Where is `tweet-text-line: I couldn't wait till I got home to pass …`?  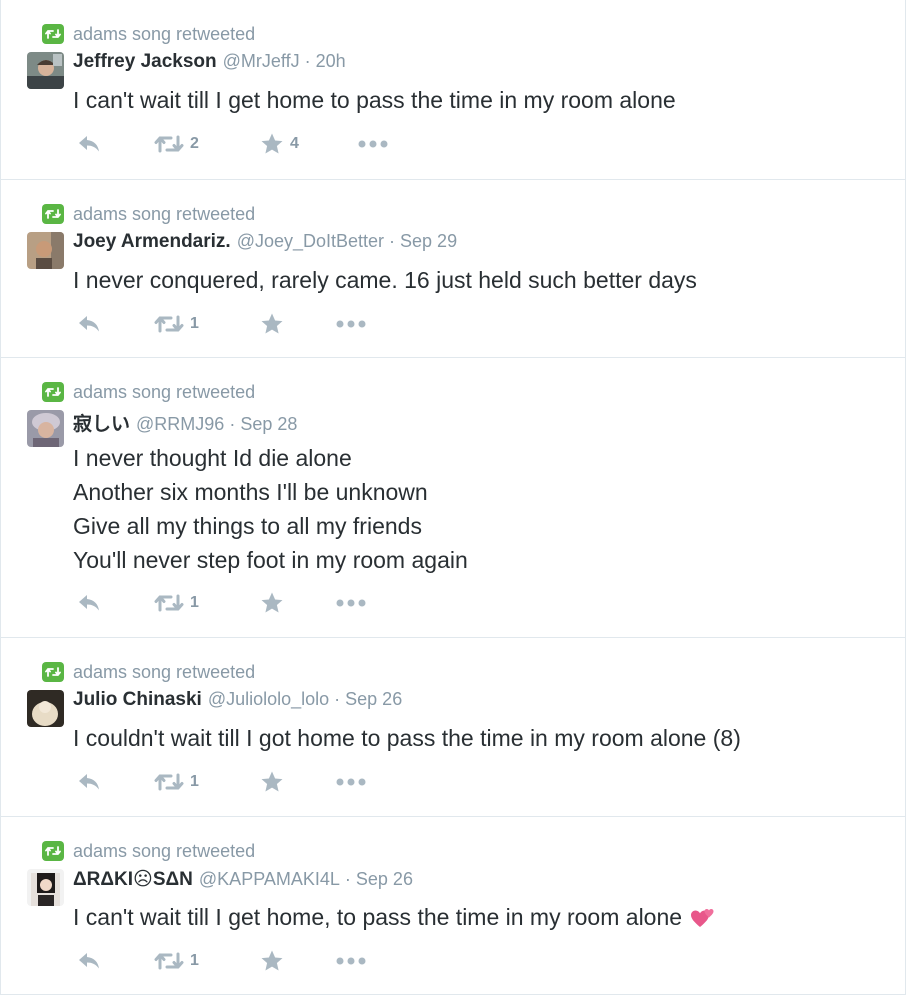
tweet-text-line: I couldn't wait till I got home to pass … is located at coordinates (407, 738).